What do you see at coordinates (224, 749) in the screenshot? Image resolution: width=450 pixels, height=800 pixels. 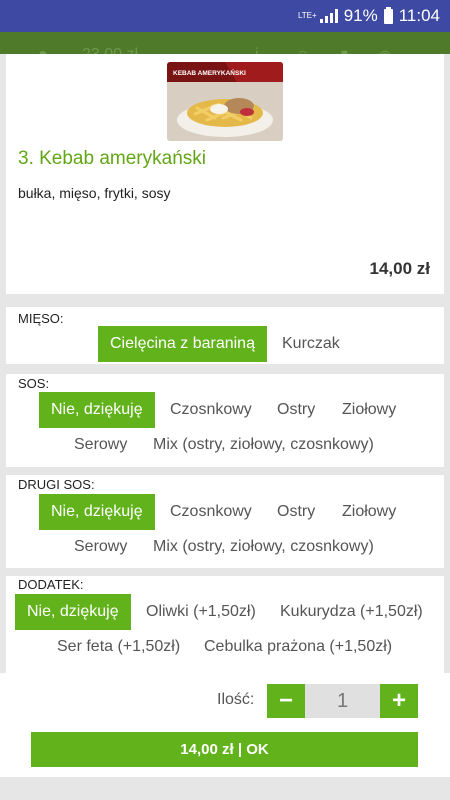 I see `add-to-cart-button: 14,00 zł | OK` at bounding box center [224, 749].